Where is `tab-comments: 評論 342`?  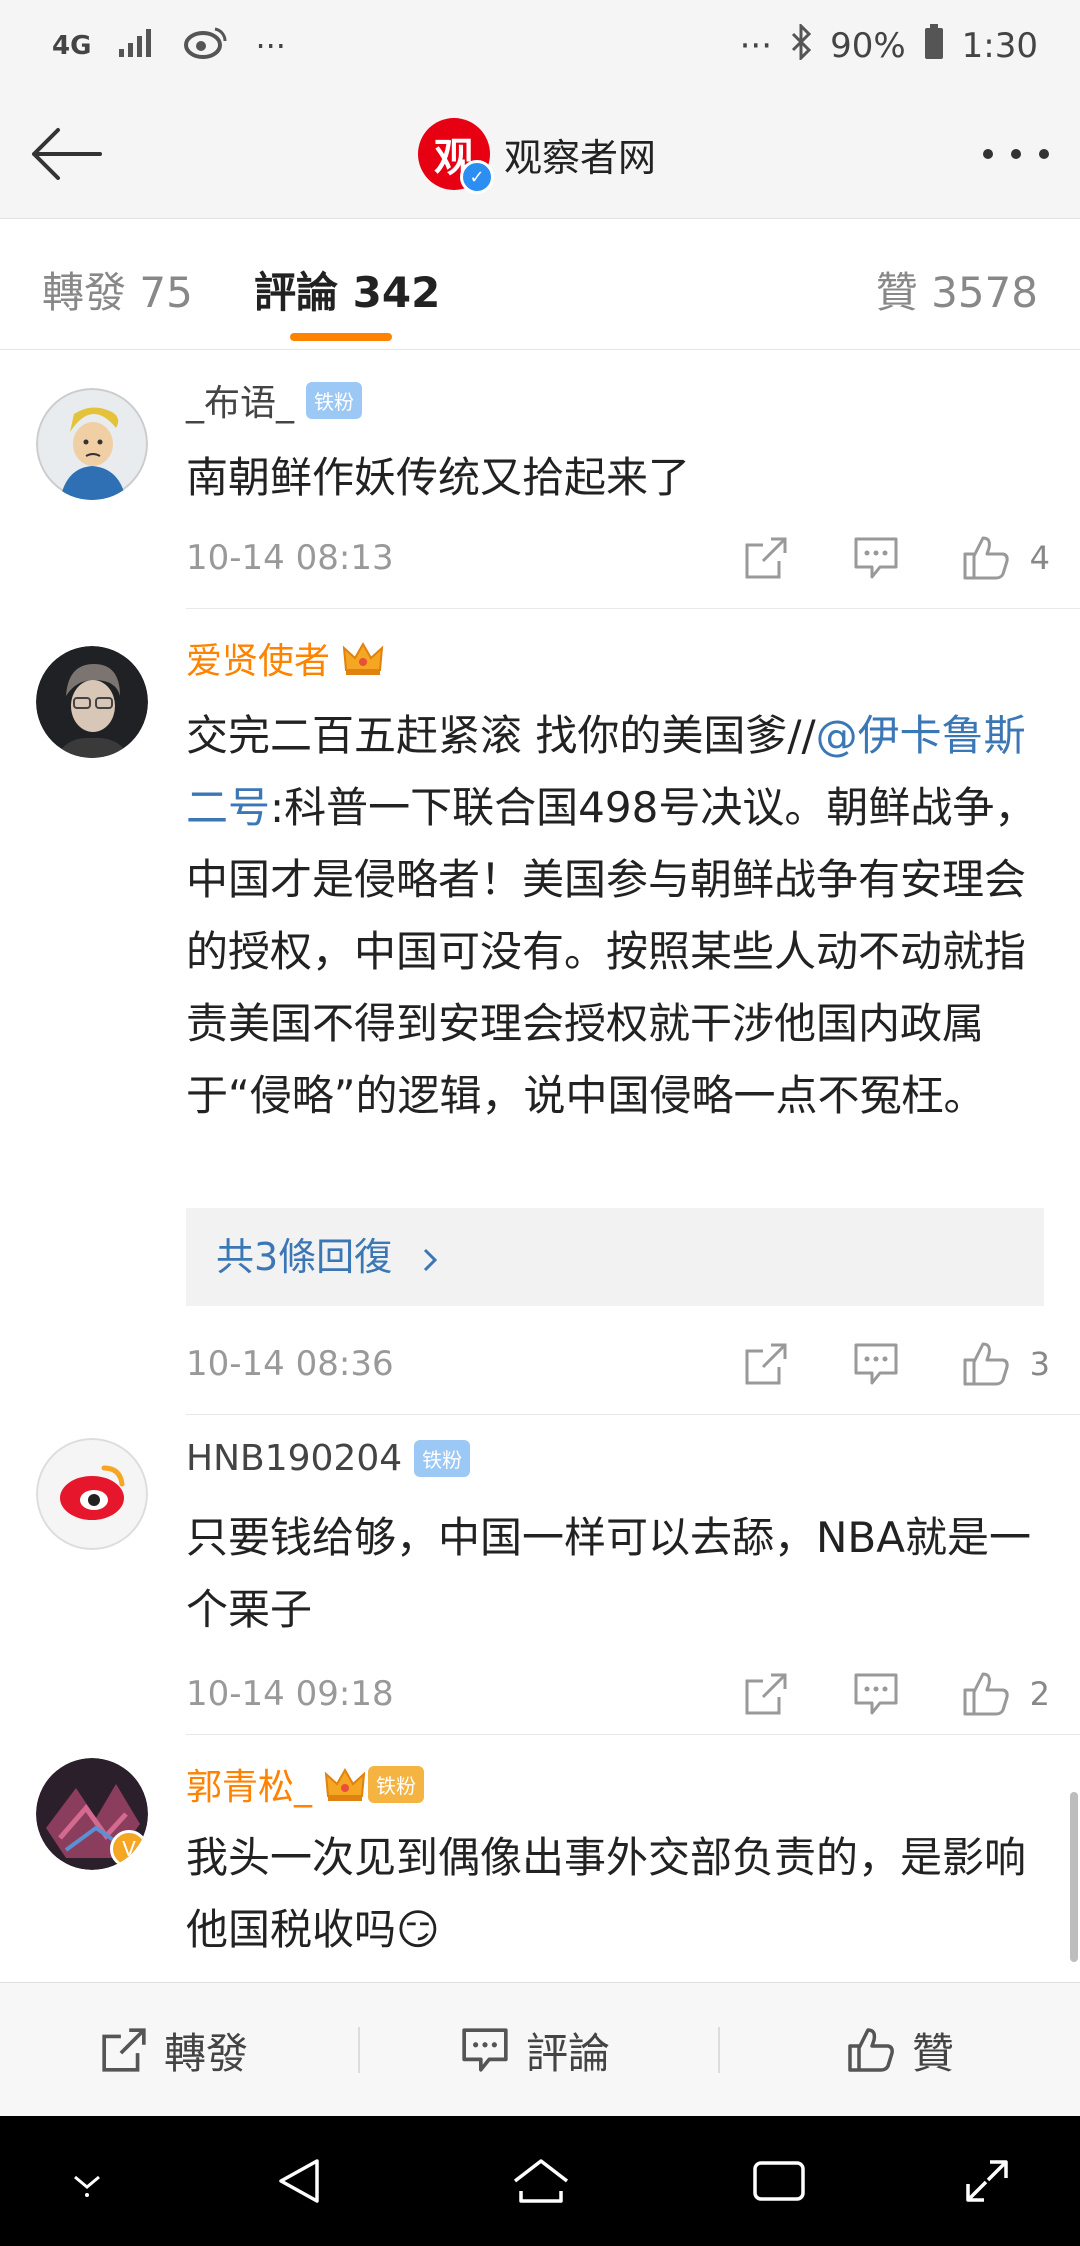 tab-comments: 評論 342 is located at coordinates (347, 289).